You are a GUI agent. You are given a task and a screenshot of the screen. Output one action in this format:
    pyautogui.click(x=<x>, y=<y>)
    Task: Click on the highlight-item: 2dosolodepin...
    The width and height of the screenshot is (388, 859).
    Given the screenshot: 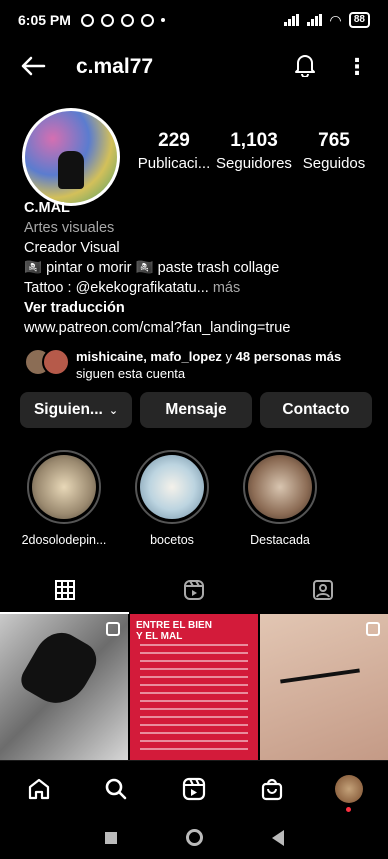 What is the action you would take?
    pyautogui.click(x=64, y=498)
    